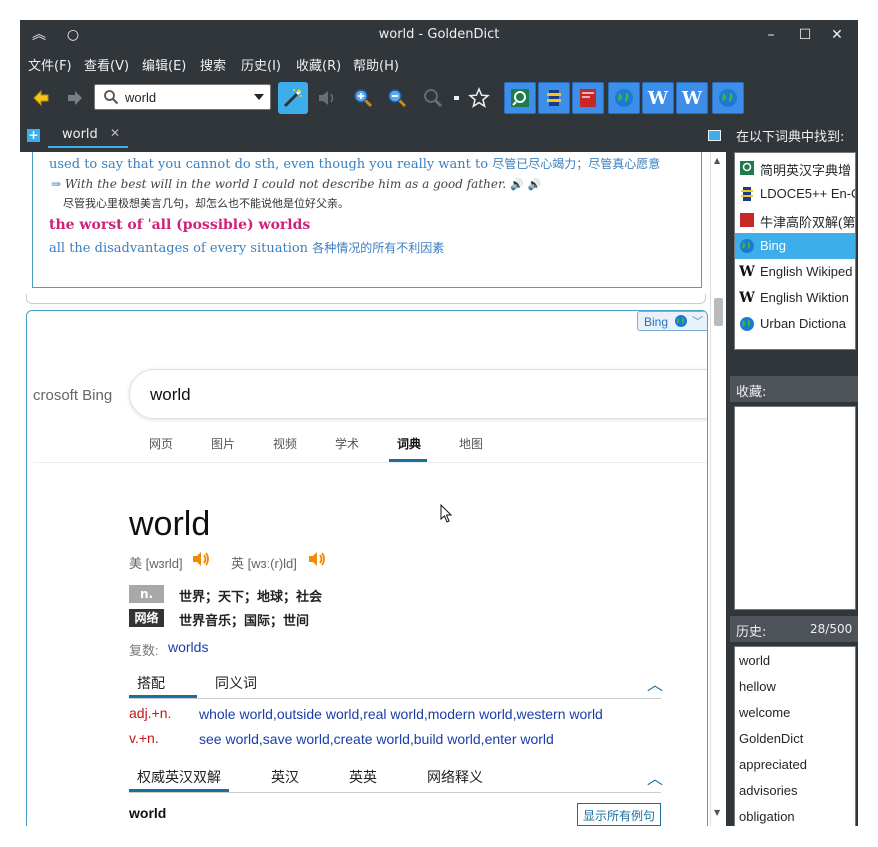 The image size is (878, 847). I want to click on title-bar: ︽ ○ world - GoldenDict – ☐ ✕, so click(439, 35).